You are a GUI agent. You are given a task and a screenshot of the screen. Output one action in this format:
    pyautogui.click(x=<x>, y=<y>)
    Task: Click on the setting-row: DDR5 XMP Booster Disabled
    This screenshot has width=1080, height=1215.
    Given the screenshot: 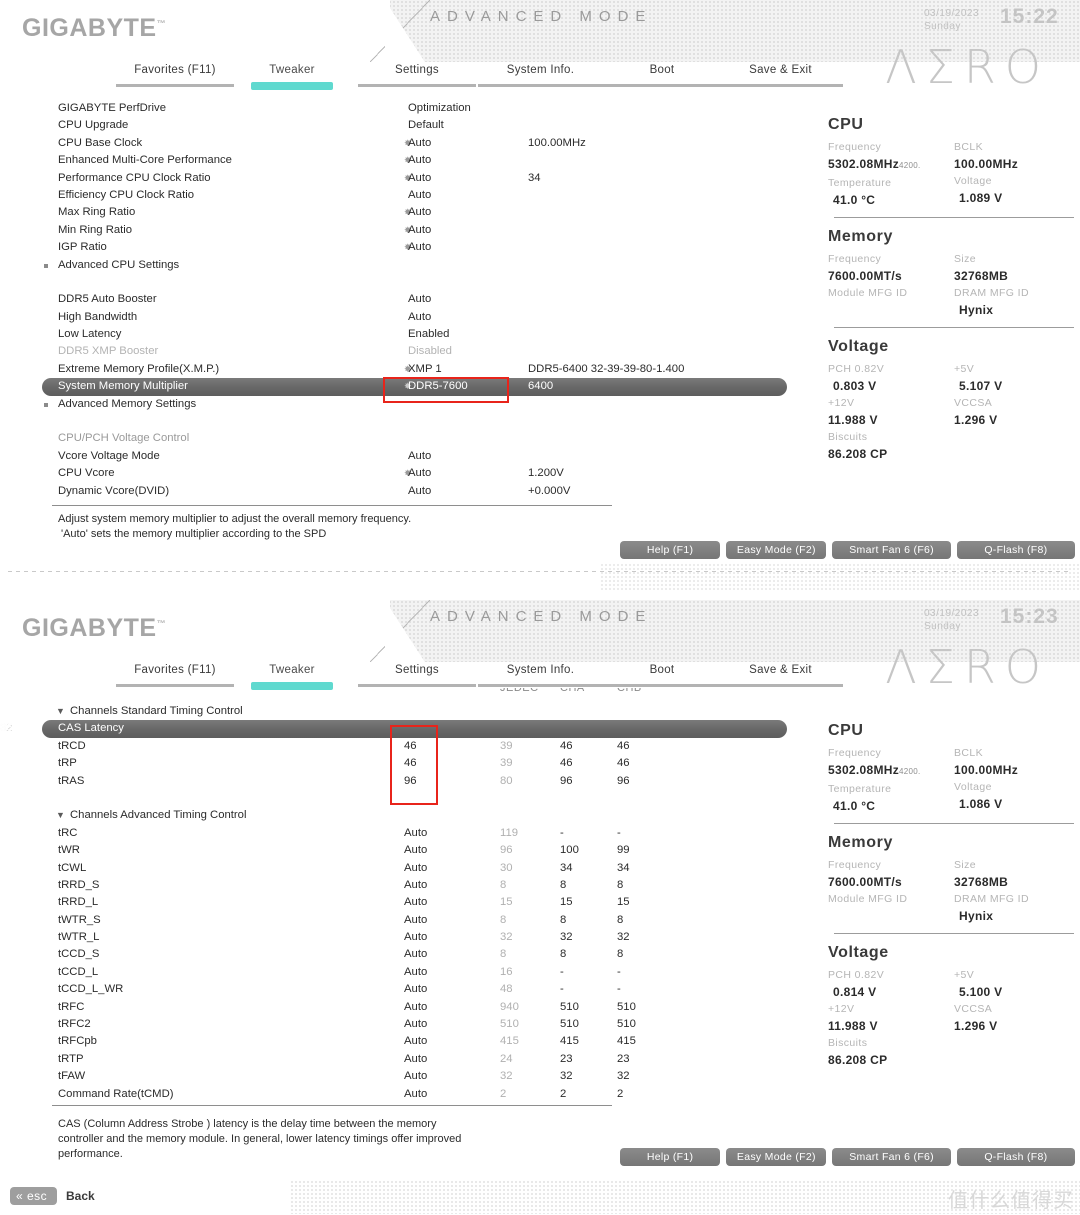 What is the action you would take?
    pyautogui.click(x=400, y=351)
    